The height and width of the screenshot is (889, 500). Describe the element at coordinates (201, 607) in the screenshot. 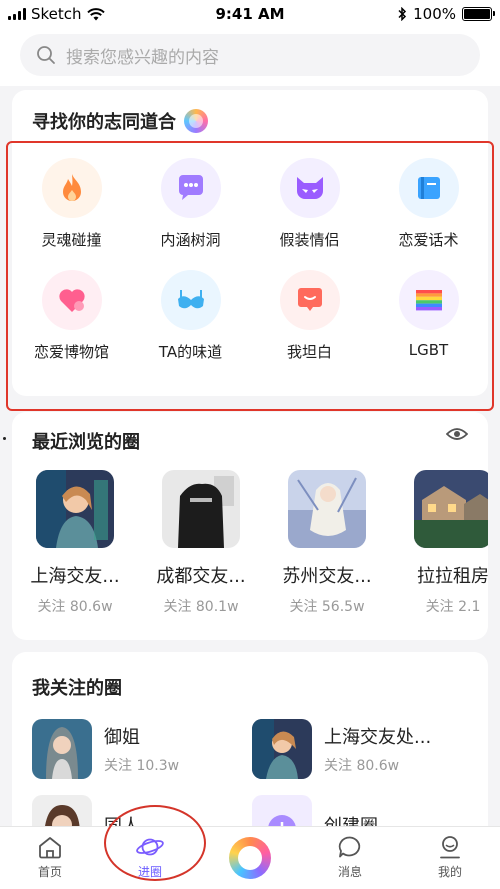

I see `recent-follow-count: 关注 80.1w` at that location.